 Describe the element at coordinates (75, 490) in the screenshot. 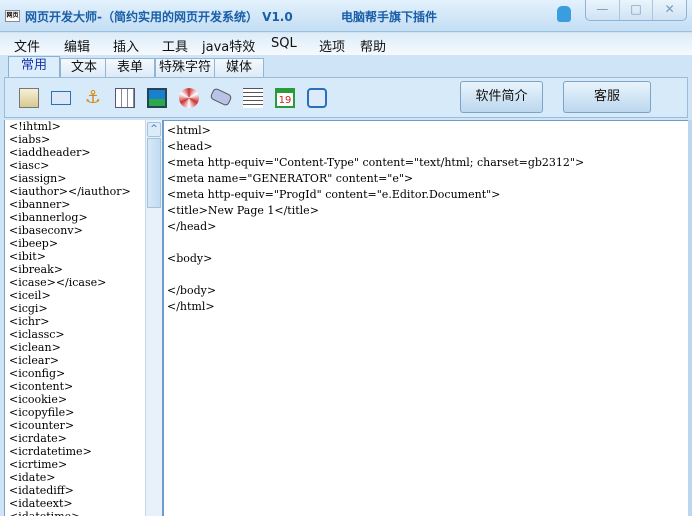

I see `tag-list-item: <idatediff>` at that location.